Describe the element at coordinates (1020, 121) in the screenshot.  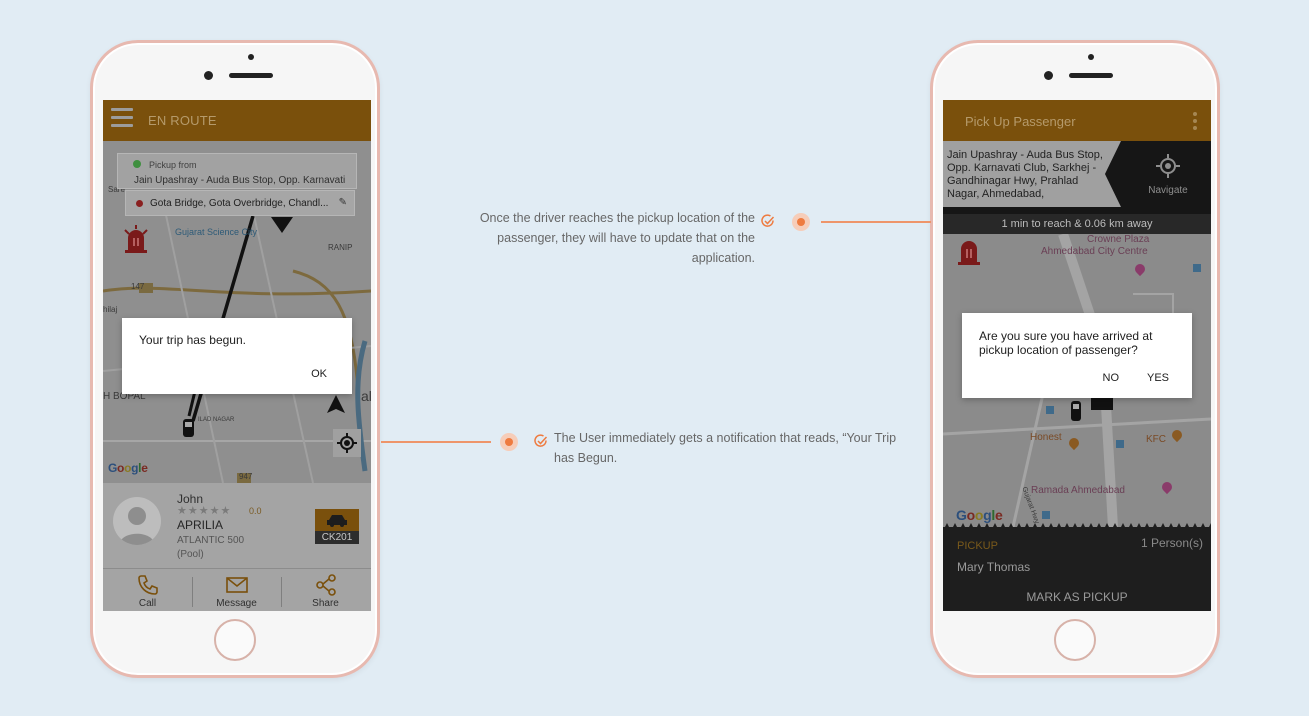
I see `app-bar-title: Pick Up Passenger` at that location.